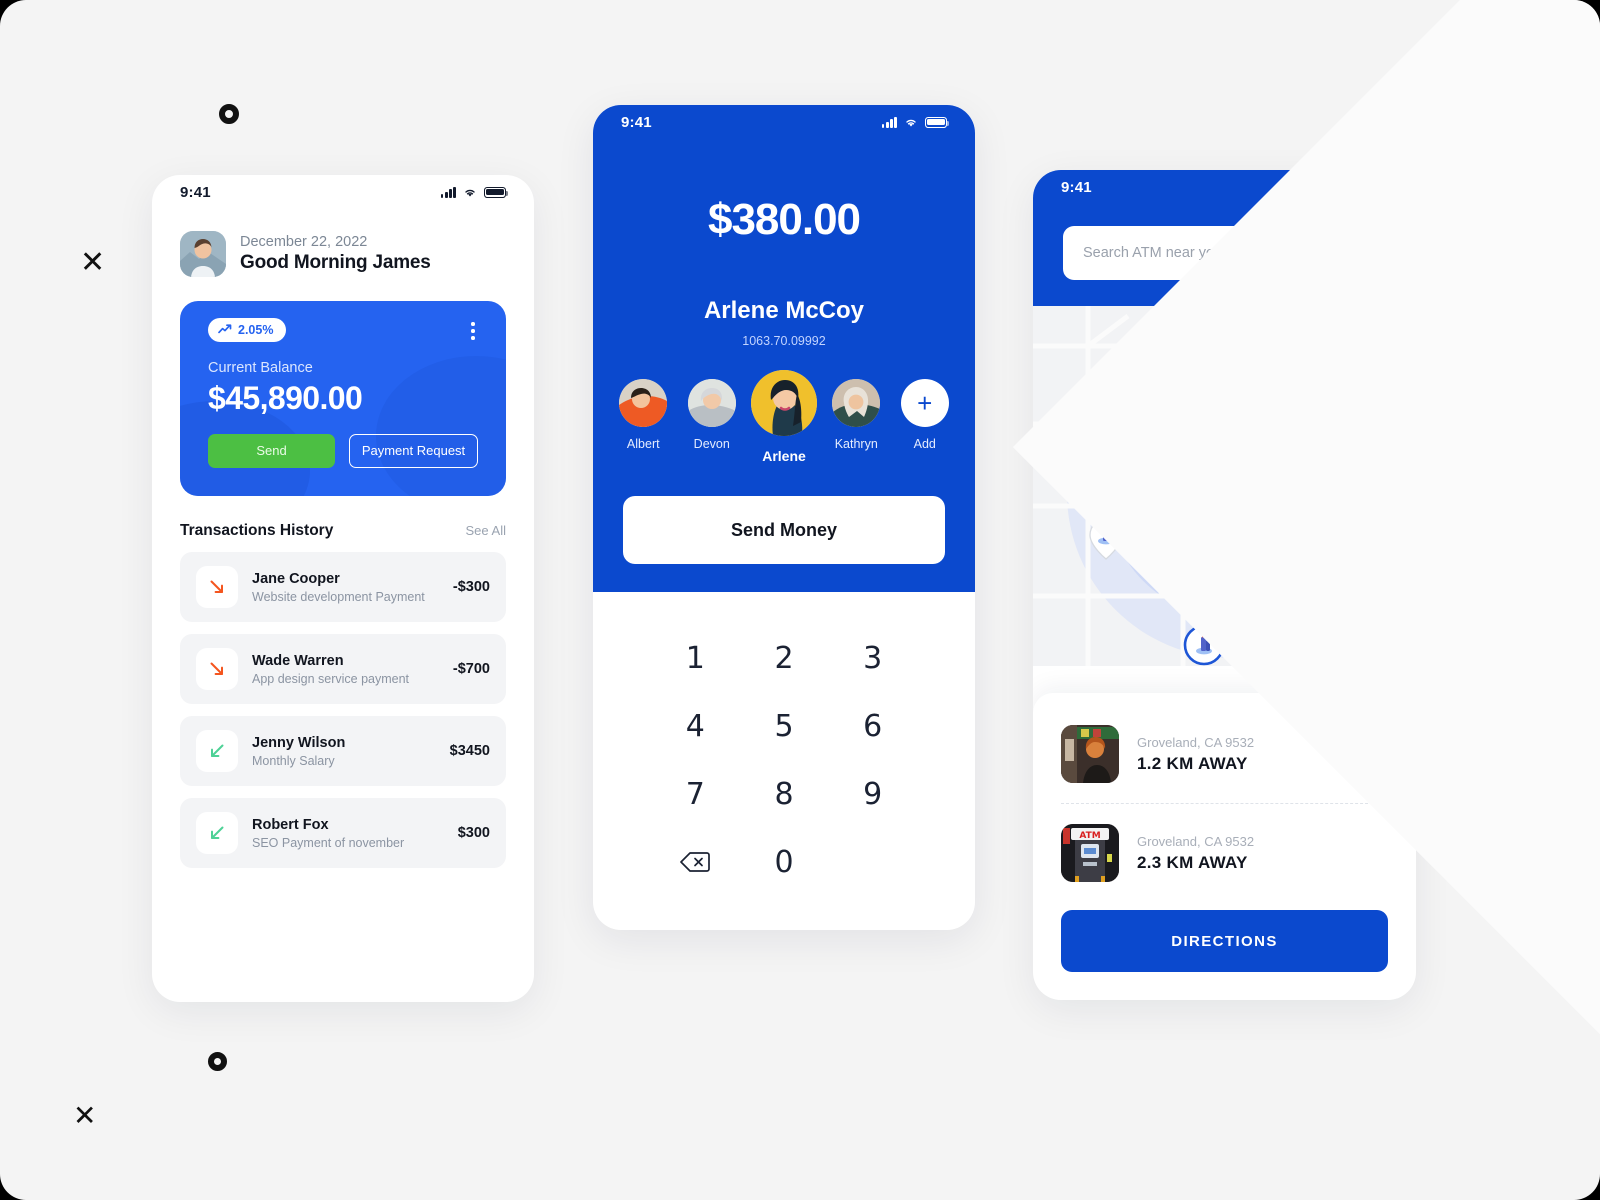  I want to click on contact-devon: Devon, so click(712, 415).